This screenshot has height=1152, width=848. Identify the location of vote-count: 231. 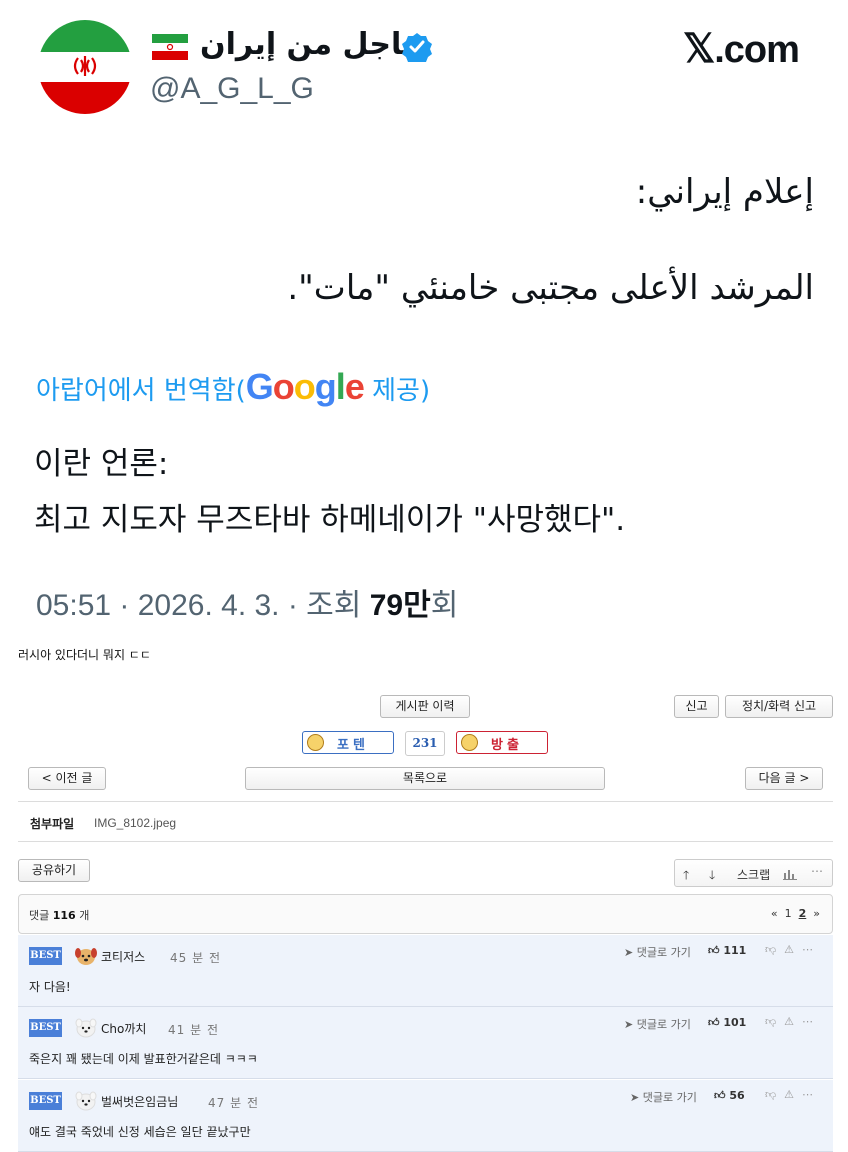
(425, 743).